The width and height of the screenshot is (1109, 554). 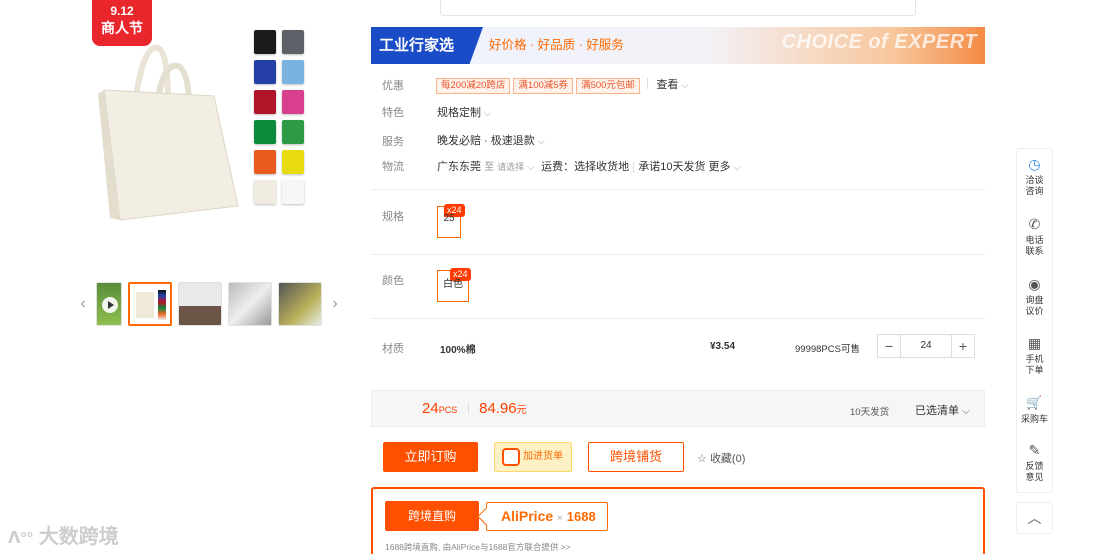 What do you see at coordinates (293, 72) in the screenshot?
I see `swatch-light-blue` at bounding box center [293, 72].